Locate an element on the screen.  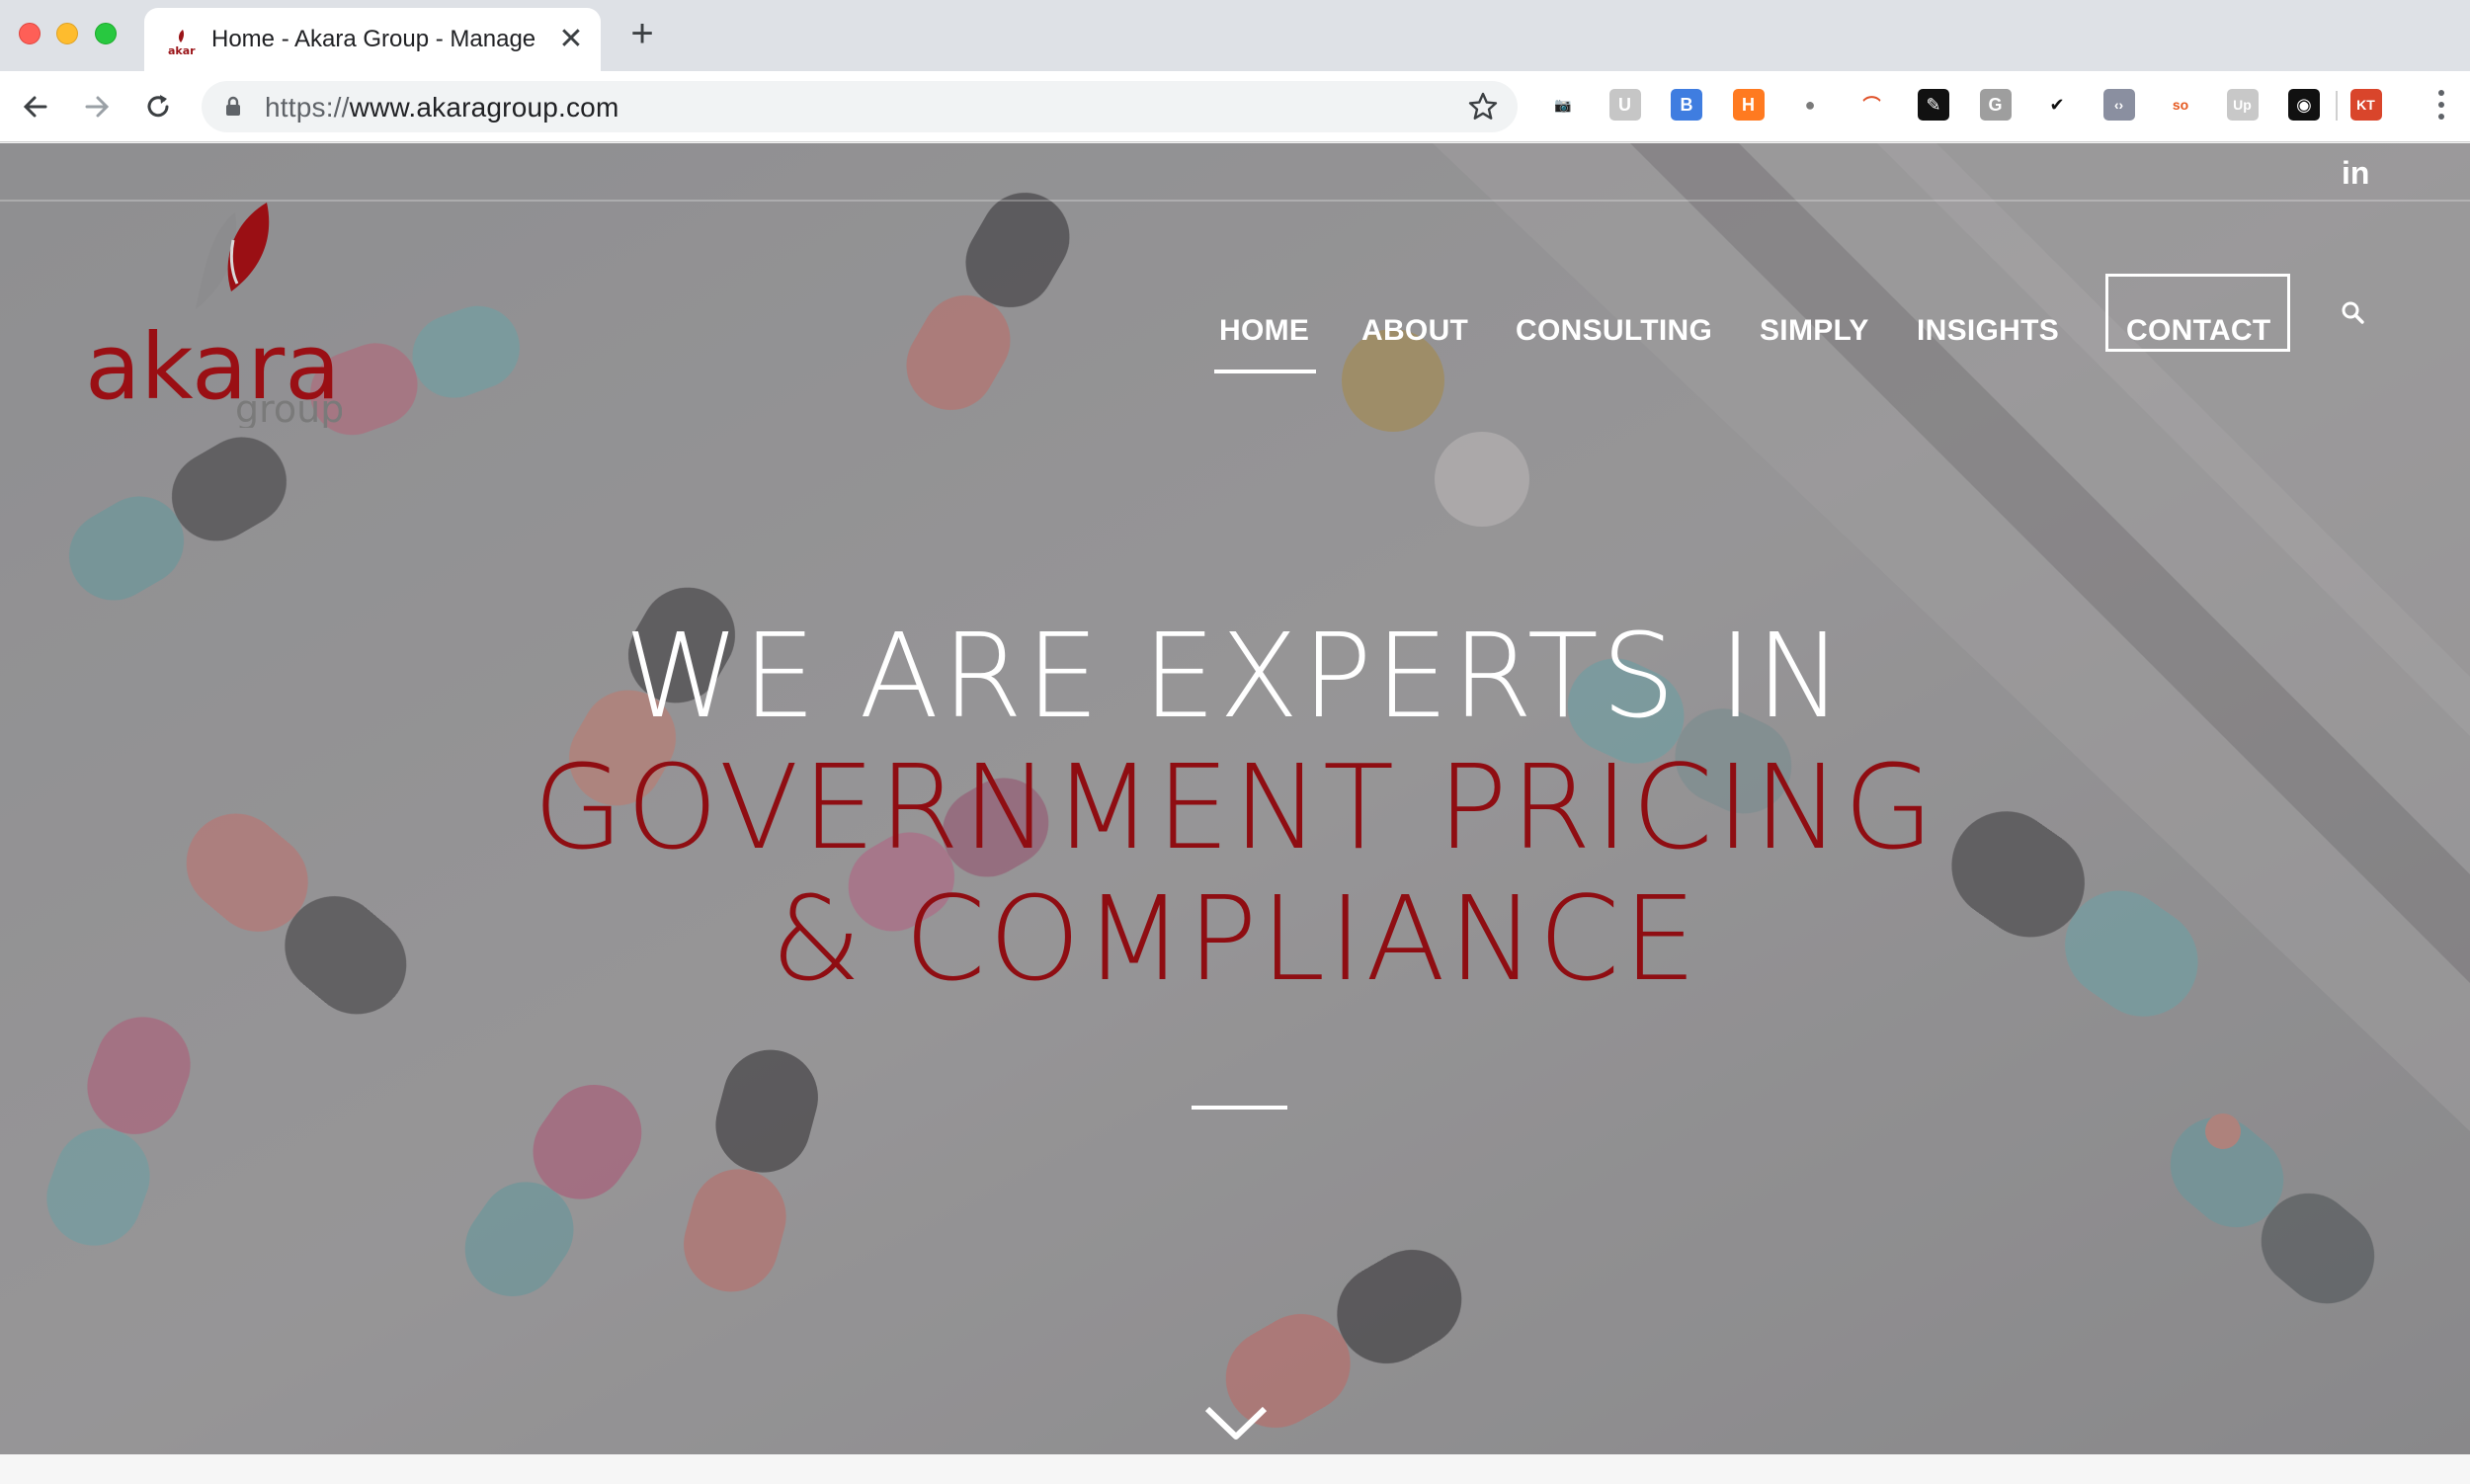
header-top-divider is located at coordinates (1235, 201).